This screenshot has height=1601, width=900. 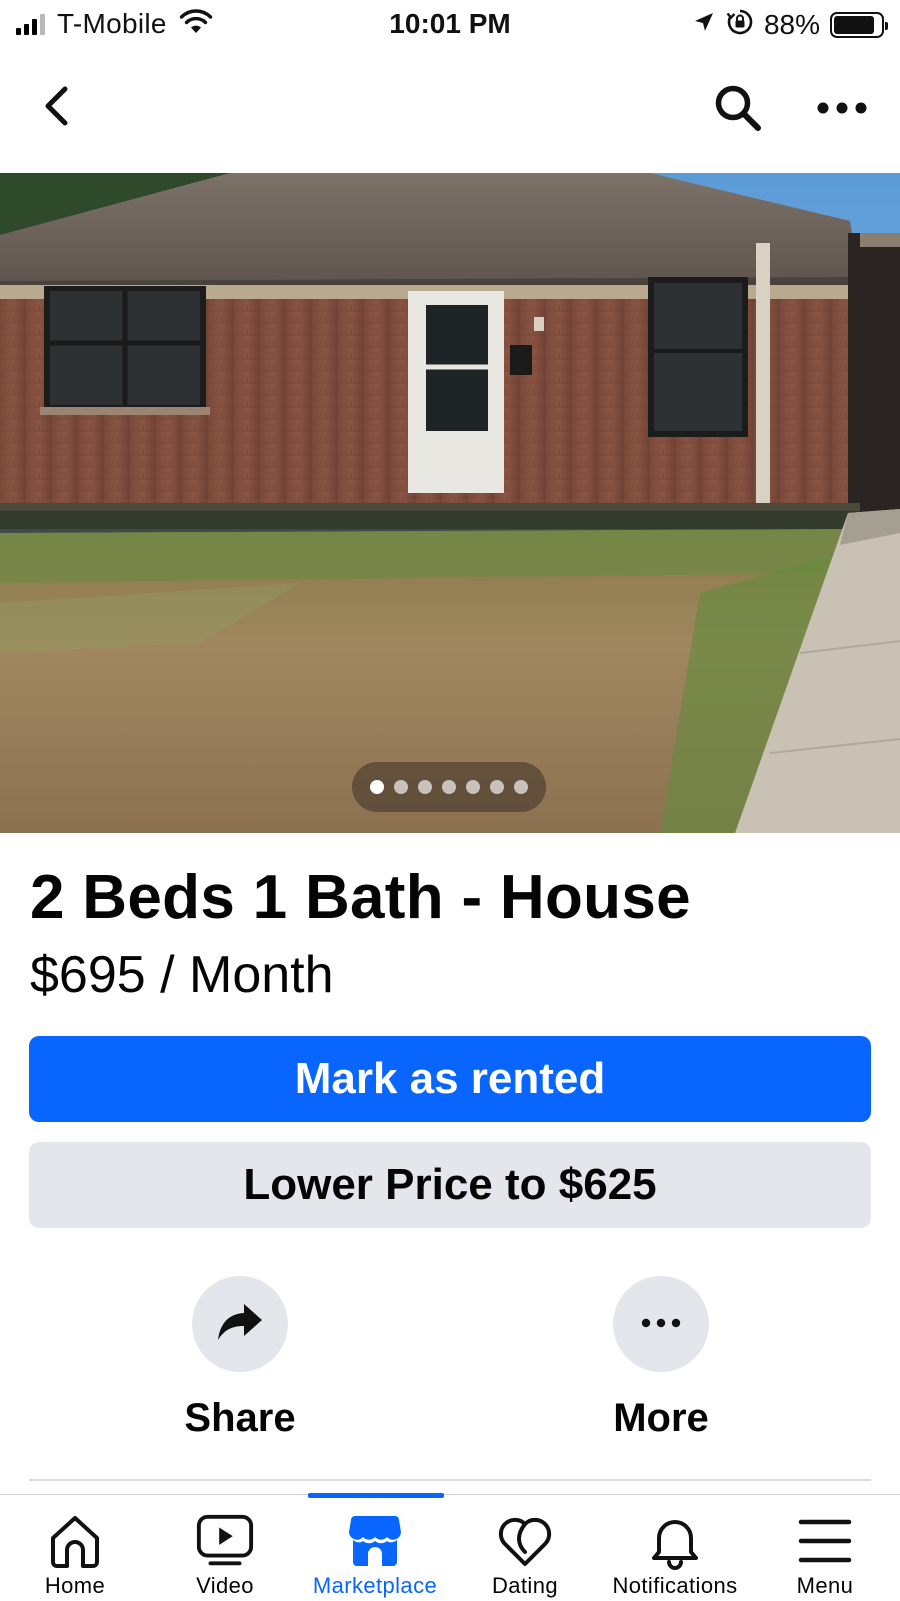 I want to click on status-bar: T-Mobile 10:01 PM 88%, so click(x=450, y=25).